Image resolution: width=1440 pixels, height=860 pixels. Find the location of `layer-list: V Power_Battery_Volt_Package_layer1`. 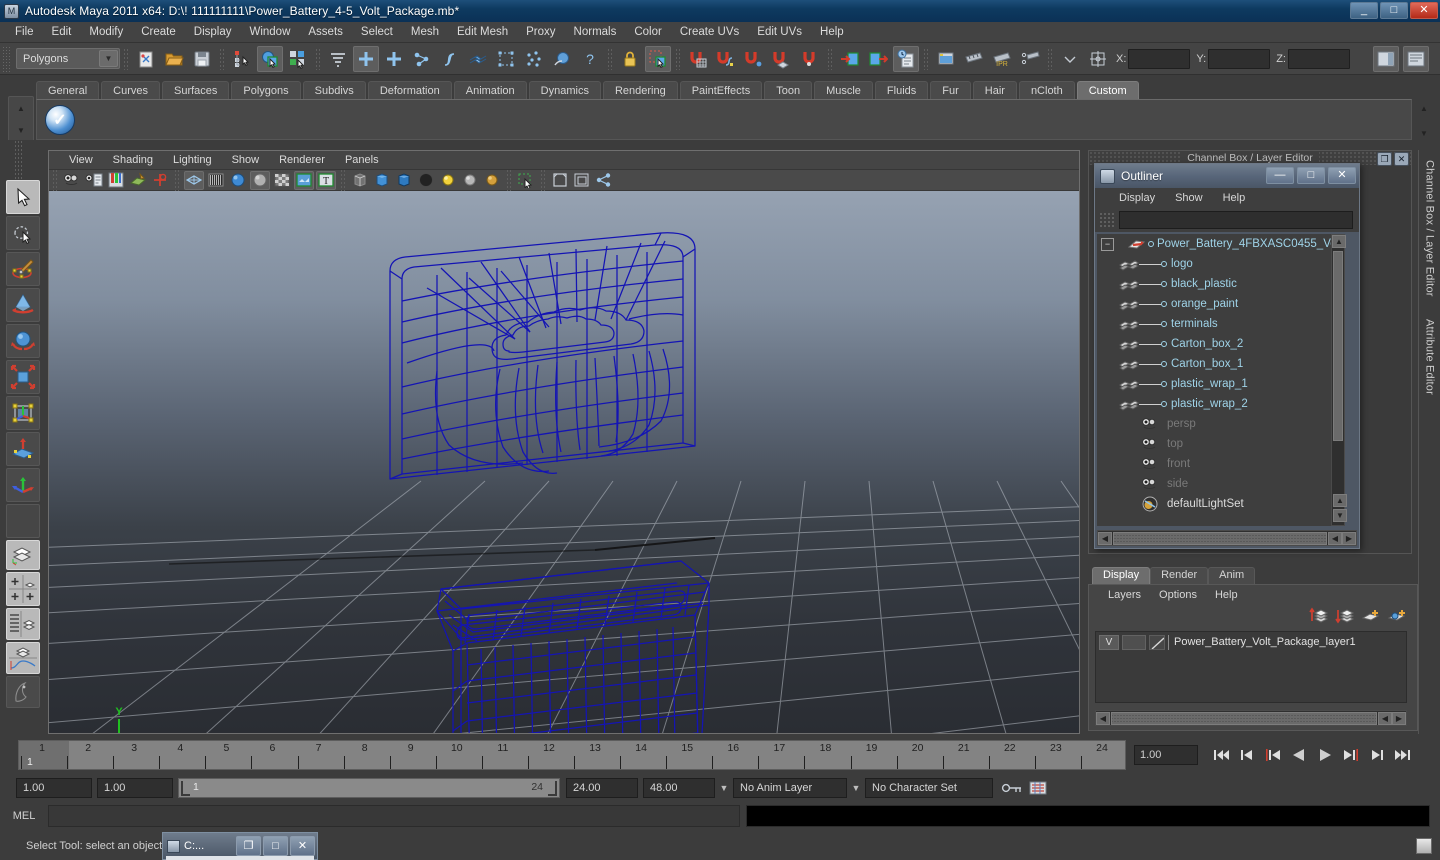

layer-list: V Power_Battery_Volt_Package_layer1 is located at coordinates (1251, 667).